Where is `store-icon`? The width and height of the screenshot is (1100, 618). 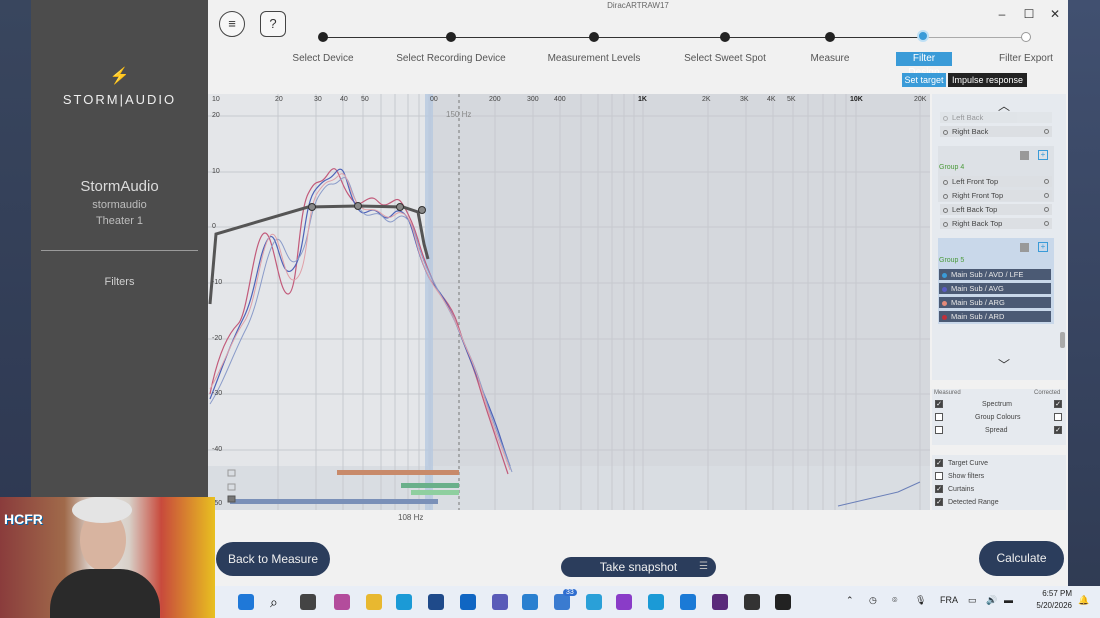
store-icon is located at coordinates (436, 602).